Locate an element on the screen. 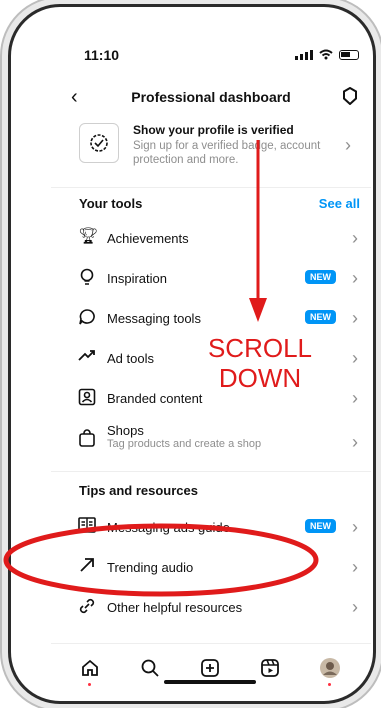 This screenshot has width=381, height=708. row-label: Trending audio is located at coordinates (150, 567).